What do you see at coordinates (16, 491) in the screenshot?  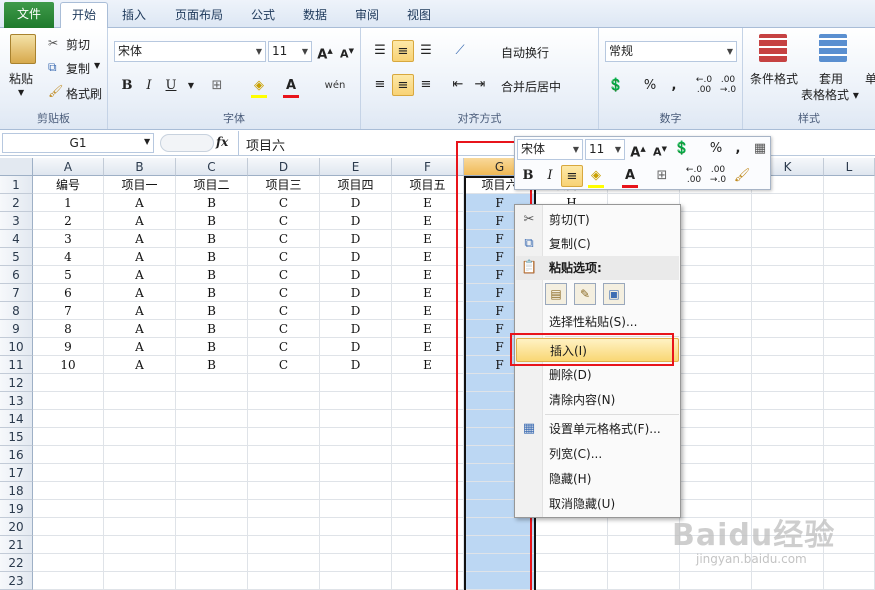 I see `row-header-18: 18` at bounding box center [16, 491].